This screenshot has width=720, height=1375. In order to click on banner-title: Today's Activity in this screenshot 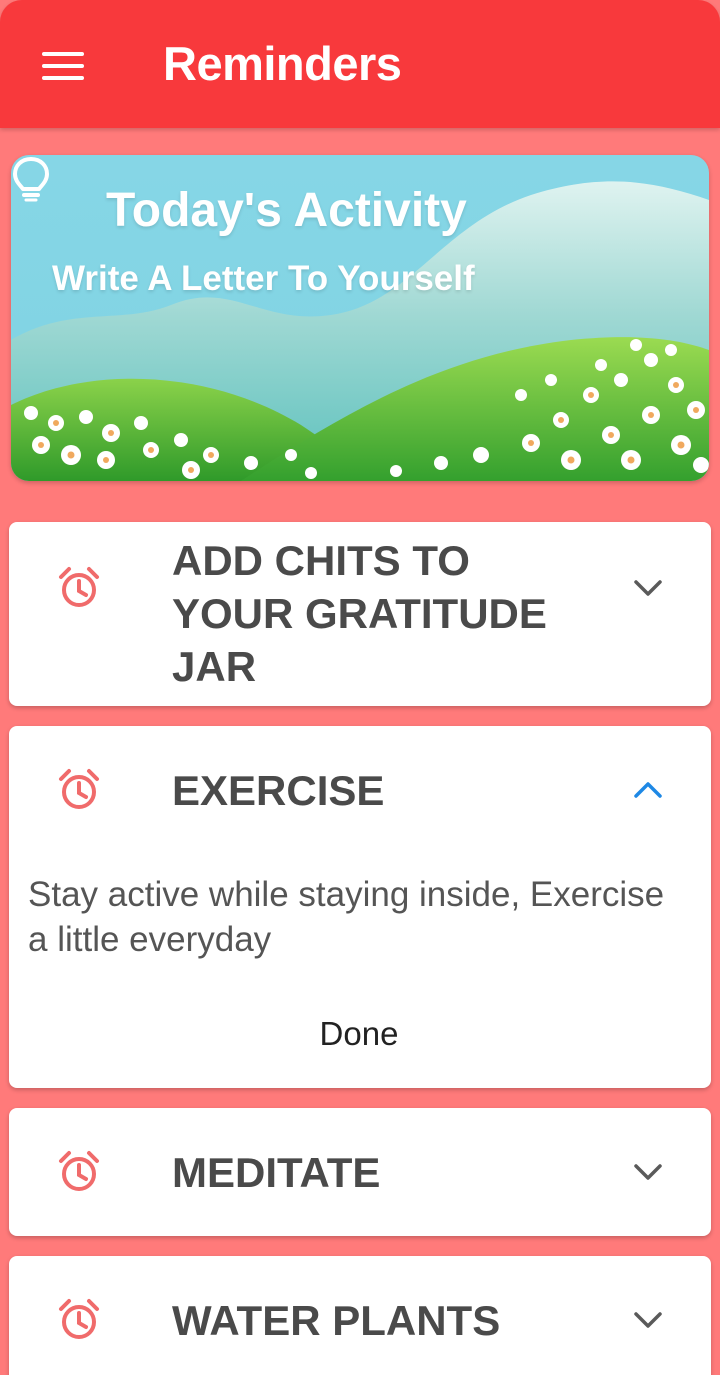, I will do `click(286, 210)`.